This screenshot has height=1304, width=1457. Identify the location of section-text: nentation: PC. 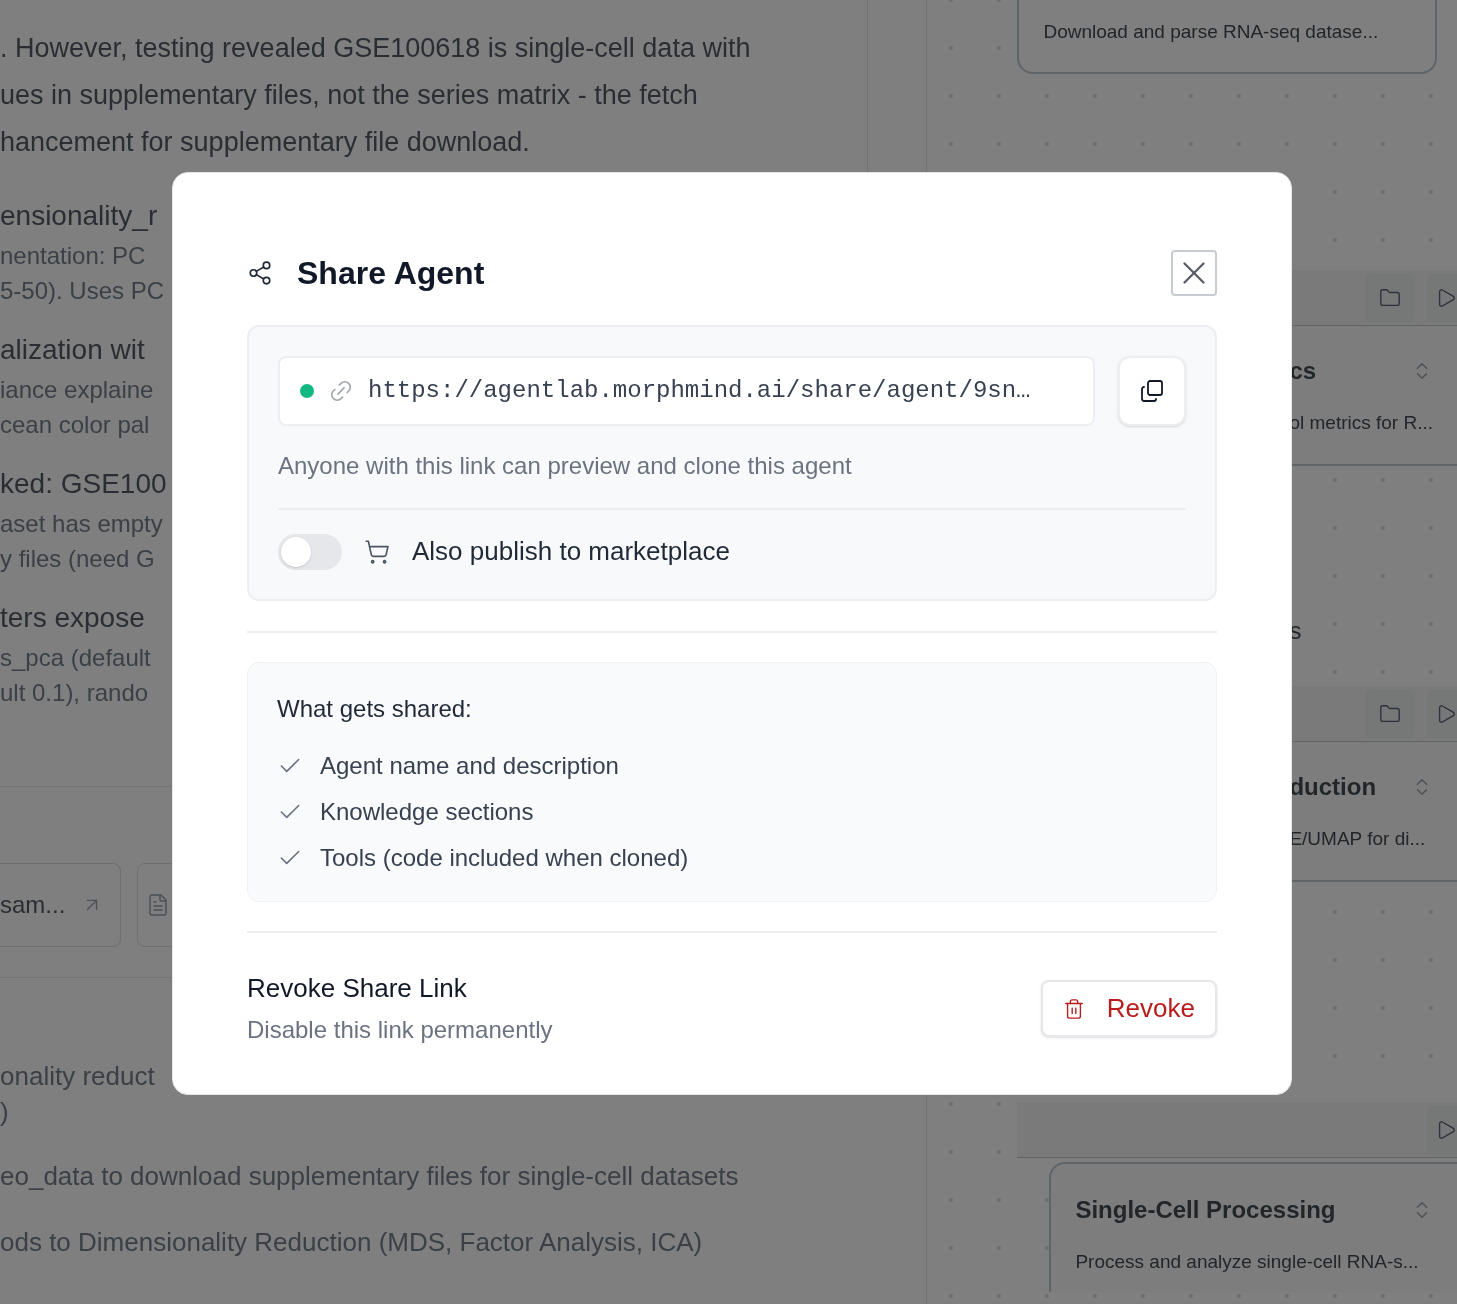
(73, 256).